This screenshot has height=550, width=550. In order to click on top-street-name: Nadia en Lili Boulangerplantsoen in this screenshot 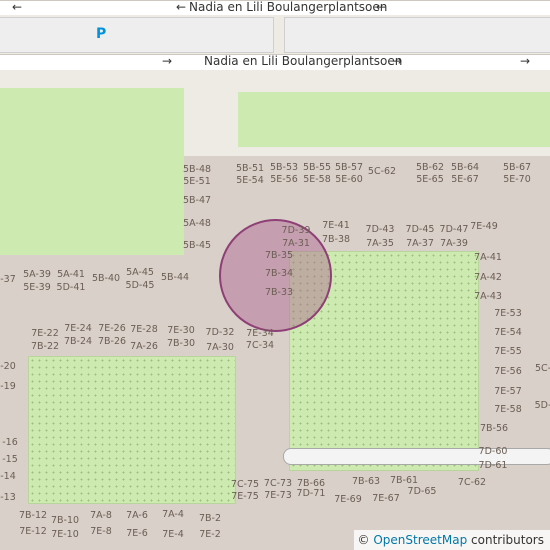, I will do `click(288, 7)`.